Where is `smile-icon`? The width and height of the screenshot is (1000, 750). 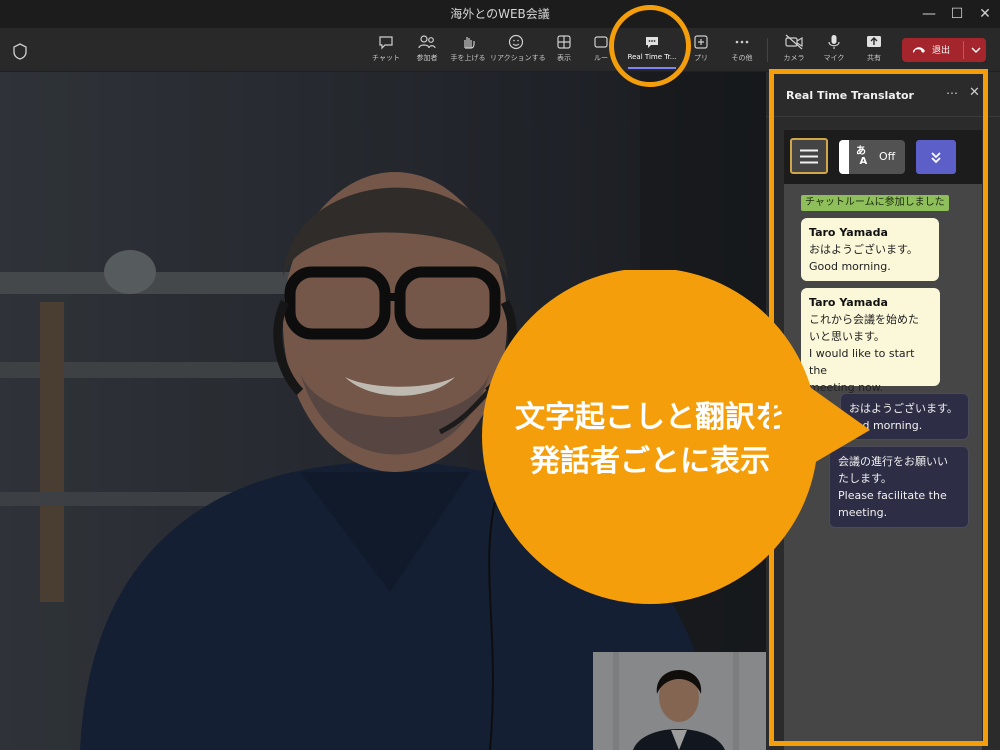
smile-icon is located at coordinates (516, 39).